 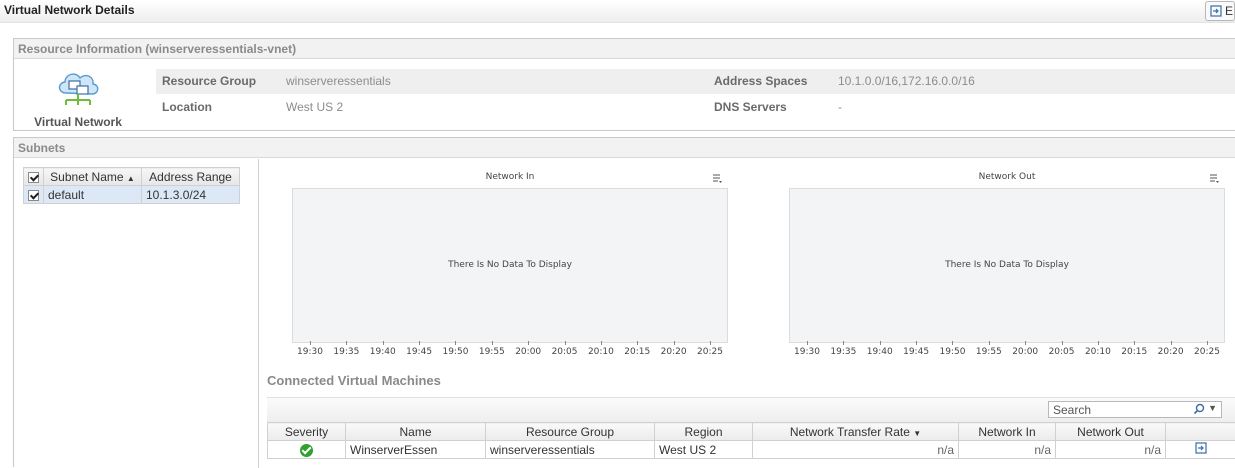 What do you see at coordinates (510, 177) in the screenshot?
I see `chart-title-network-in: Network In` at bounding box center [510, 177].